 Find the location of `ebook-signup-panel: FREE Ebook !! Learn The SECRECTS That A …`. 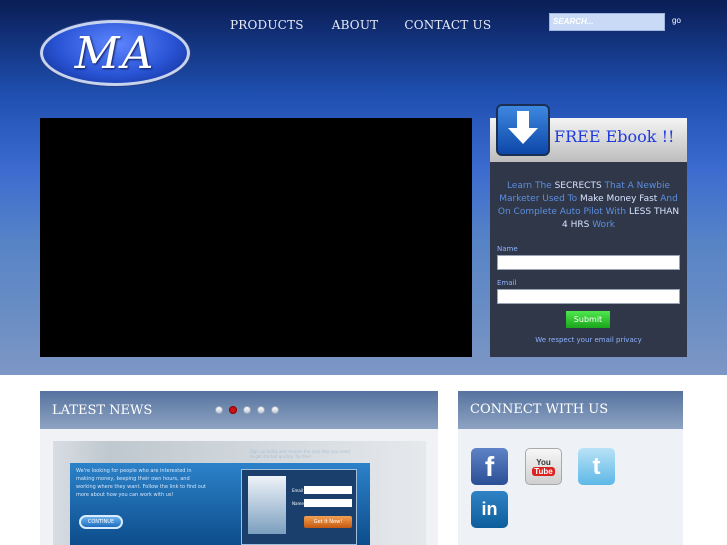

ebook-signup-panel: FREE Ebook !! Learn The SECRECTS That A … is located at coordinates (588, 230).